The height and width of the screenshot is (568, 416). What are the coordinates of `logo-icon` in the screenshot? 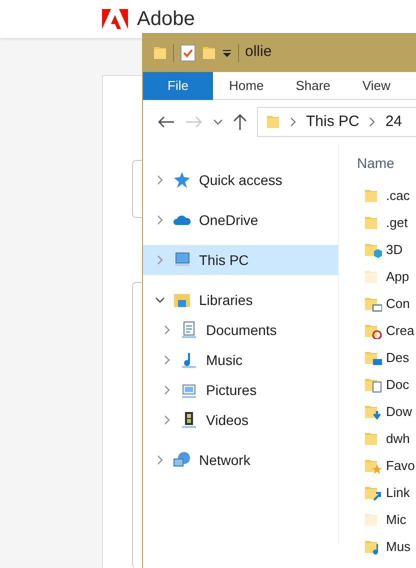 It's located at (115, 19).